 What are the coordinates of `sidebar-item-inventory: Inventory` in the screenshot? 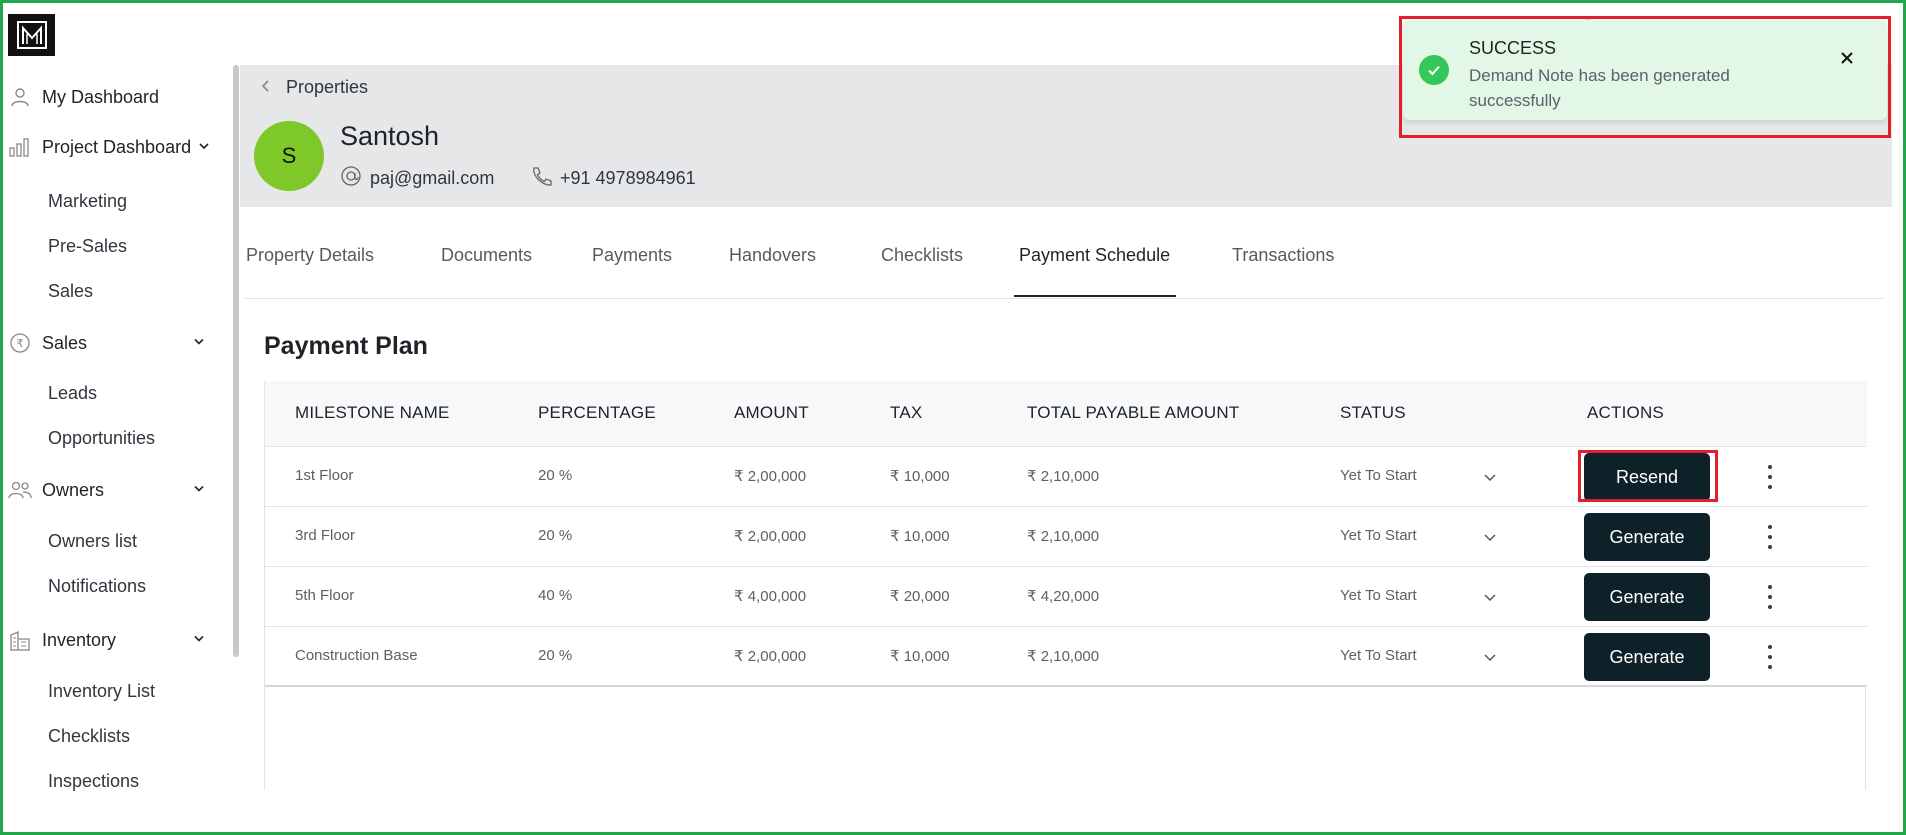 It's located at (113, 640).